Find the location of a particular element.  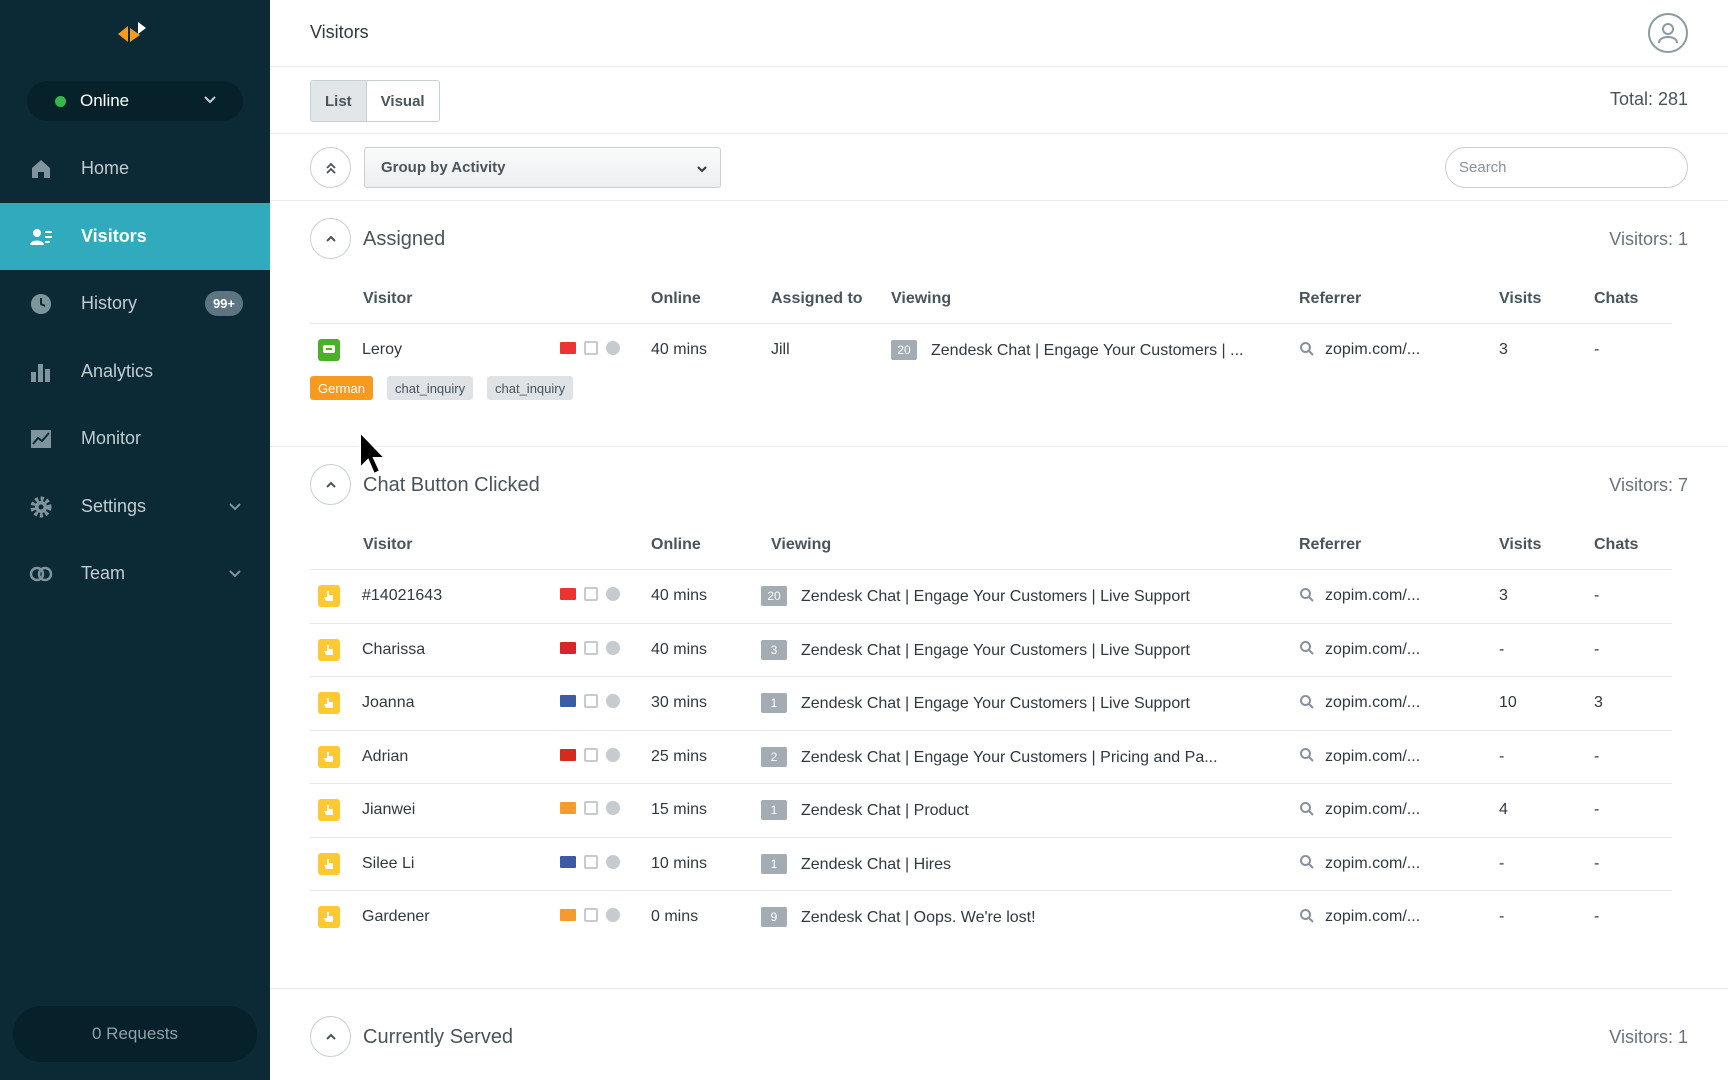

sidebar-item-home: Home is located at coordinates (135, 169).